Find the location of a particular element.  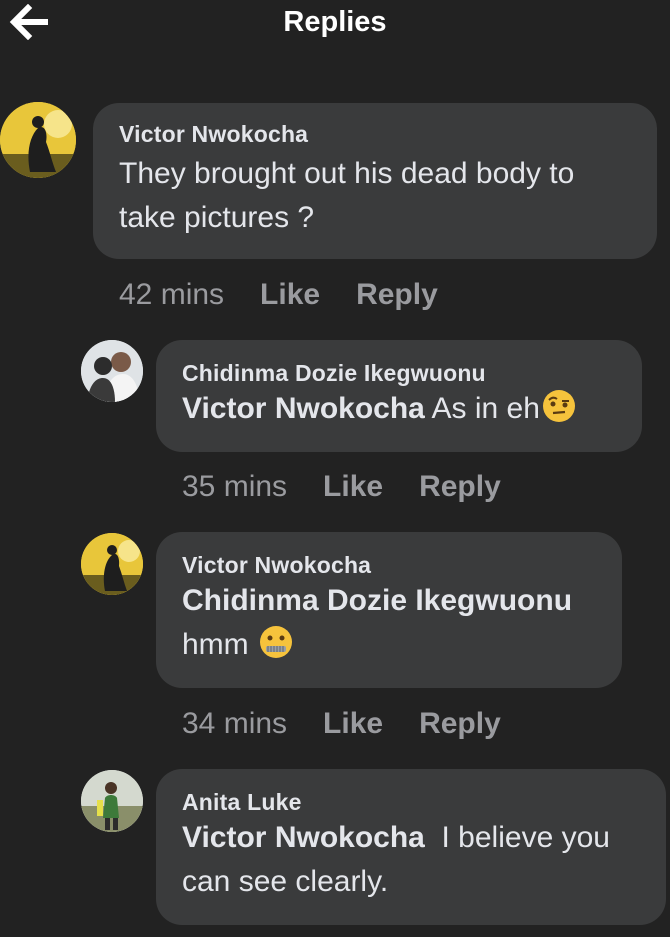

comment-meta: 42 mins Like Reply is located at coordinates (296, 295).